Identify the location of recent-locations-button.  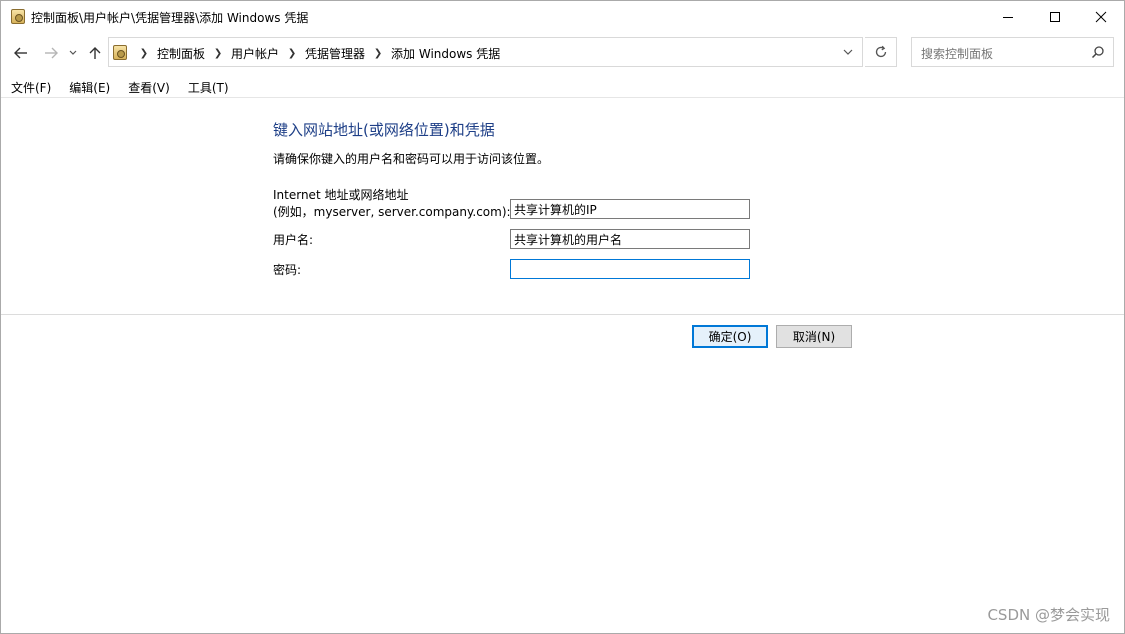
(73, 53).